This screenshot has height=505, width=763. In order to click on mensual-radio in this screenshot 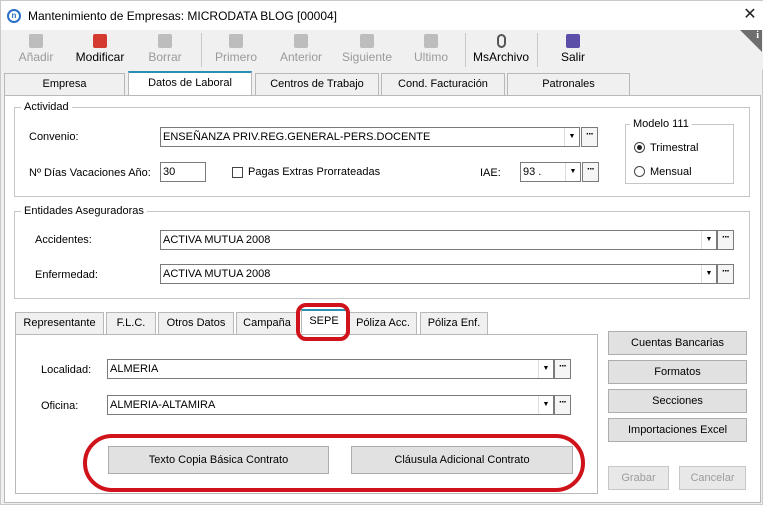, I will do `click(639, 171)`.